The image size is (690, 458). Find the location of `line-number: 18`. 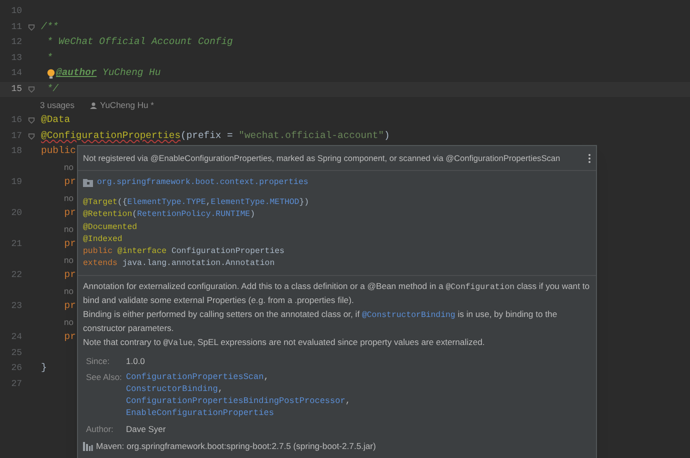

line-number: 18 is located at coordinates (16, 151).